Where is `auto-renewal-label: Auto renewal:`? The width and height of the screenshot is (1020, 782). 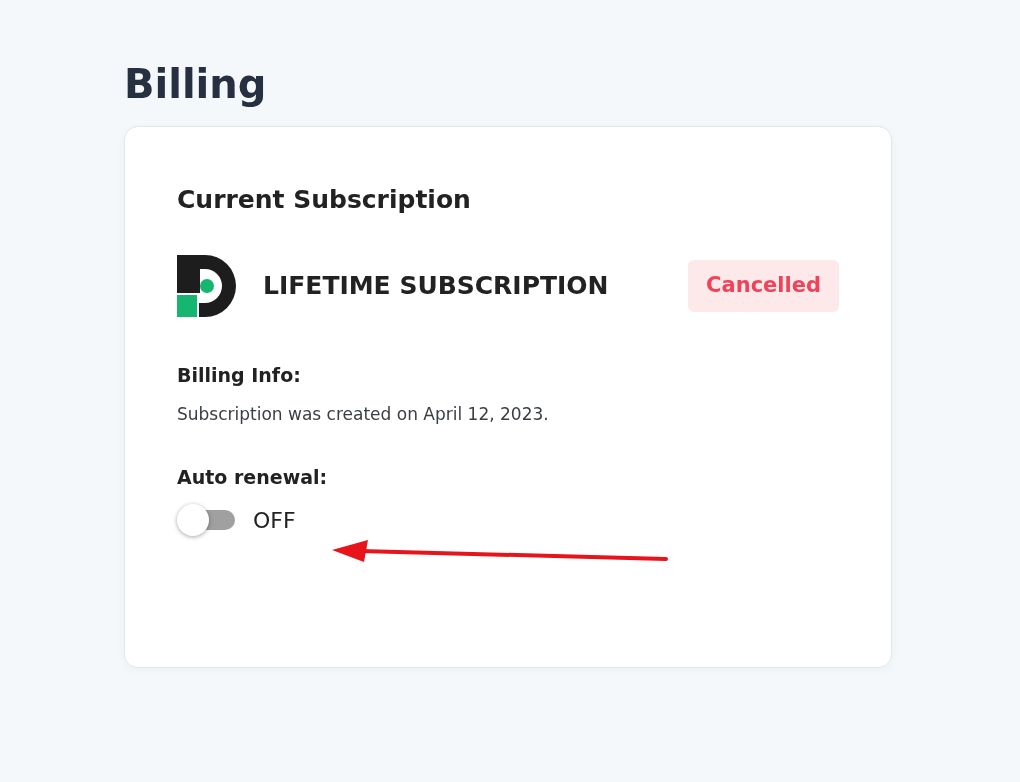 auto-renewal-label: Auto renewal: is located at coordinates (252, 477).